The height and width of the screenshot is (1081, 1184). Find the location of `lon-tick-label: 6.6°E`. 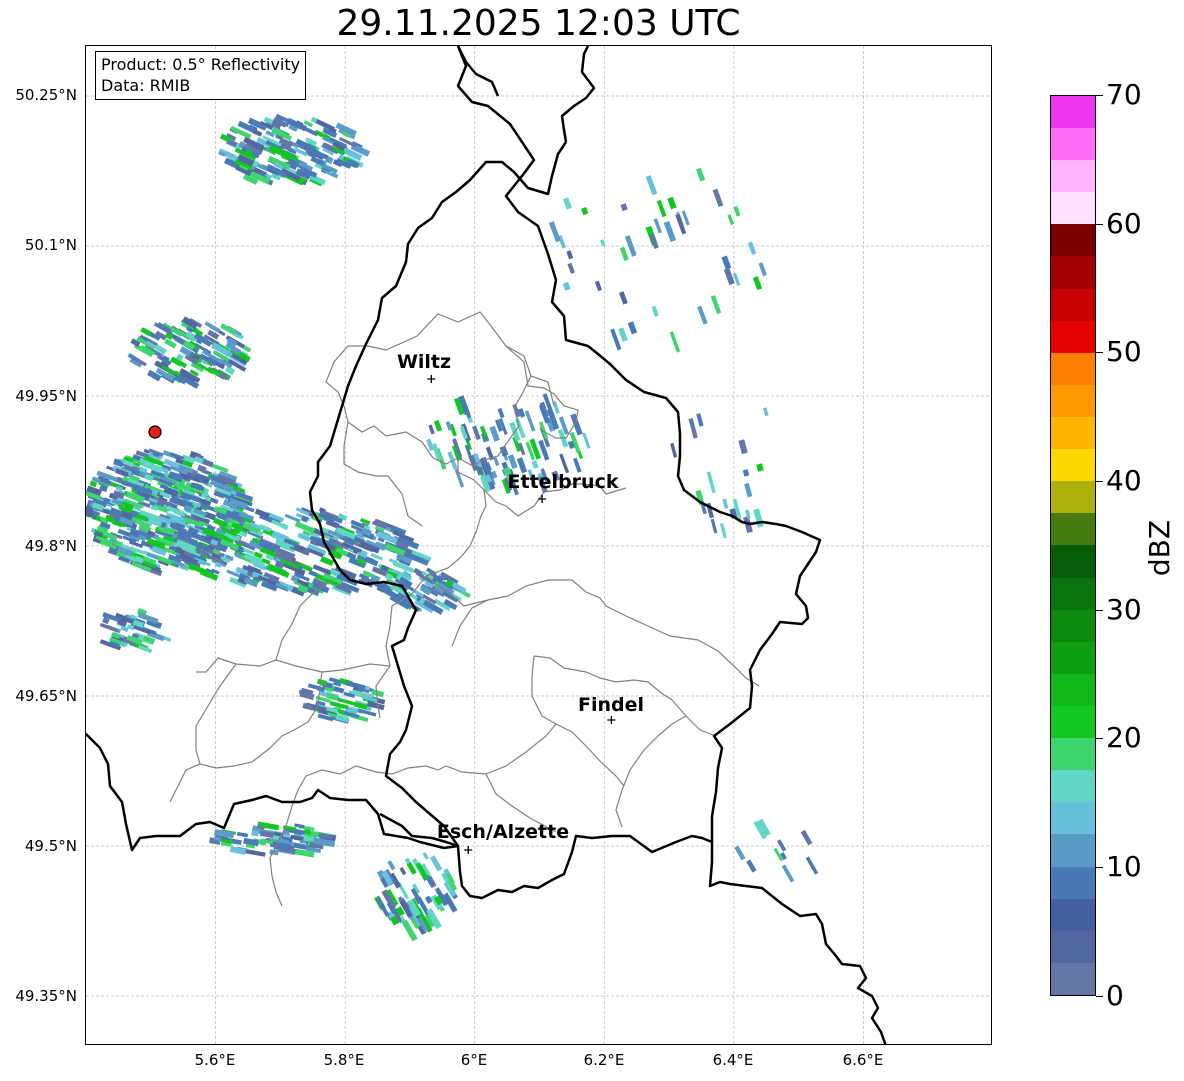

lon-tick-label: 6.6°E is located at coordinates (863, 1060).